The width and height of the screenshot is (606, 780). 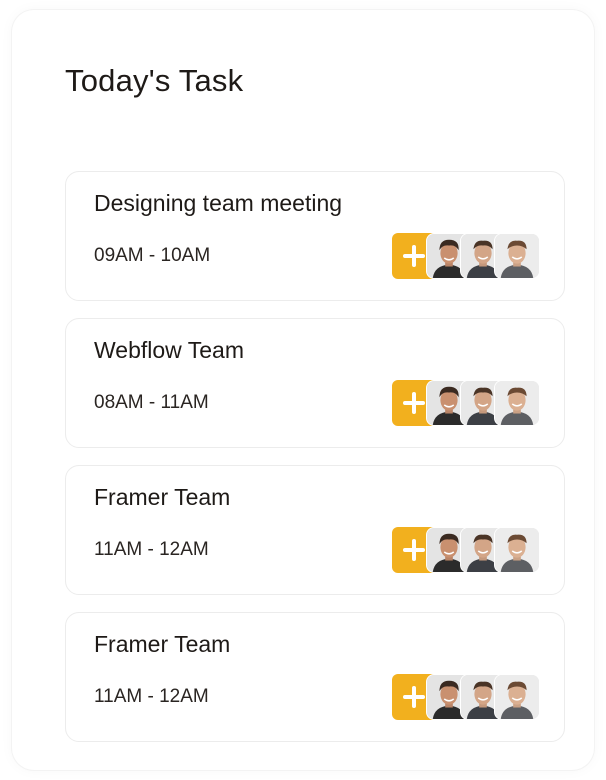 I want to click on task-time: 08AM - 11AM, so click(x=151, y=402).